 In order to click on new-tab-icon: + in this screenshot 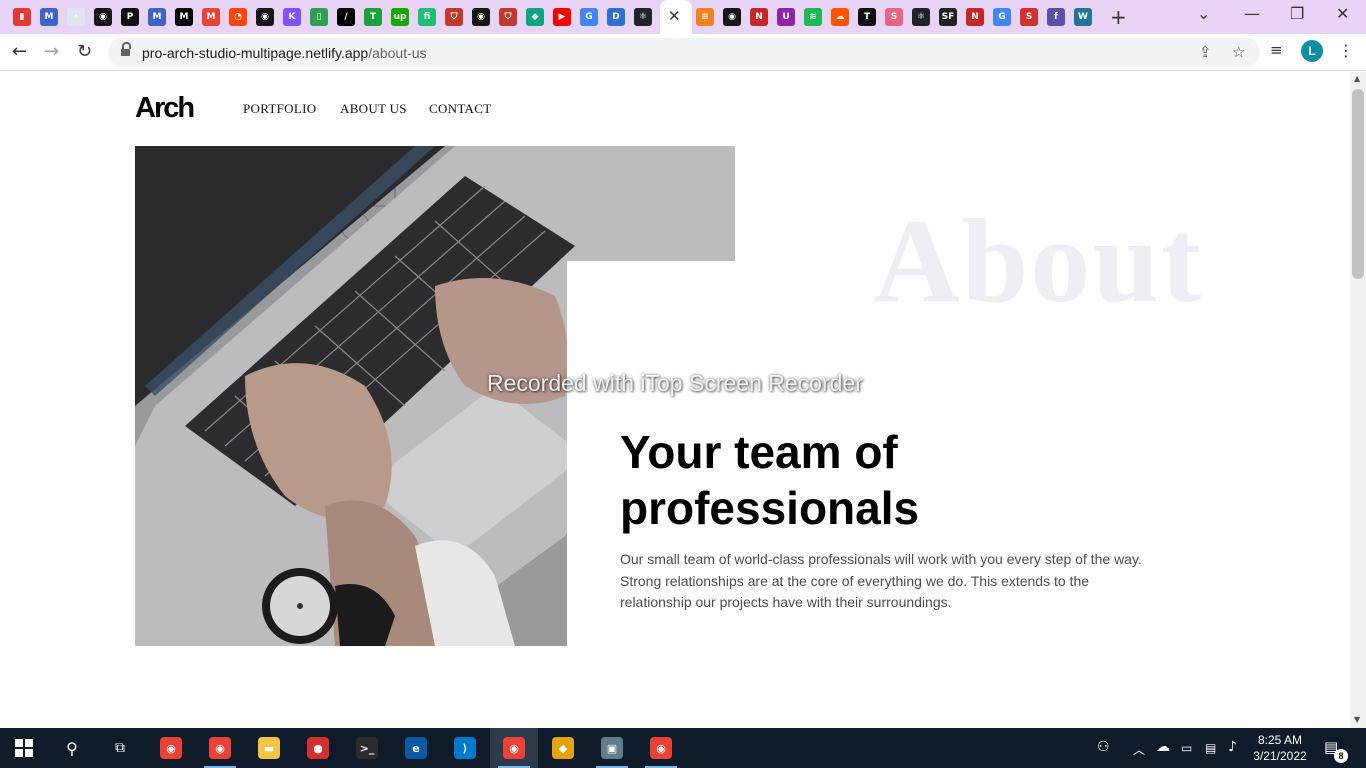, I will do `click(1118, 17)`.